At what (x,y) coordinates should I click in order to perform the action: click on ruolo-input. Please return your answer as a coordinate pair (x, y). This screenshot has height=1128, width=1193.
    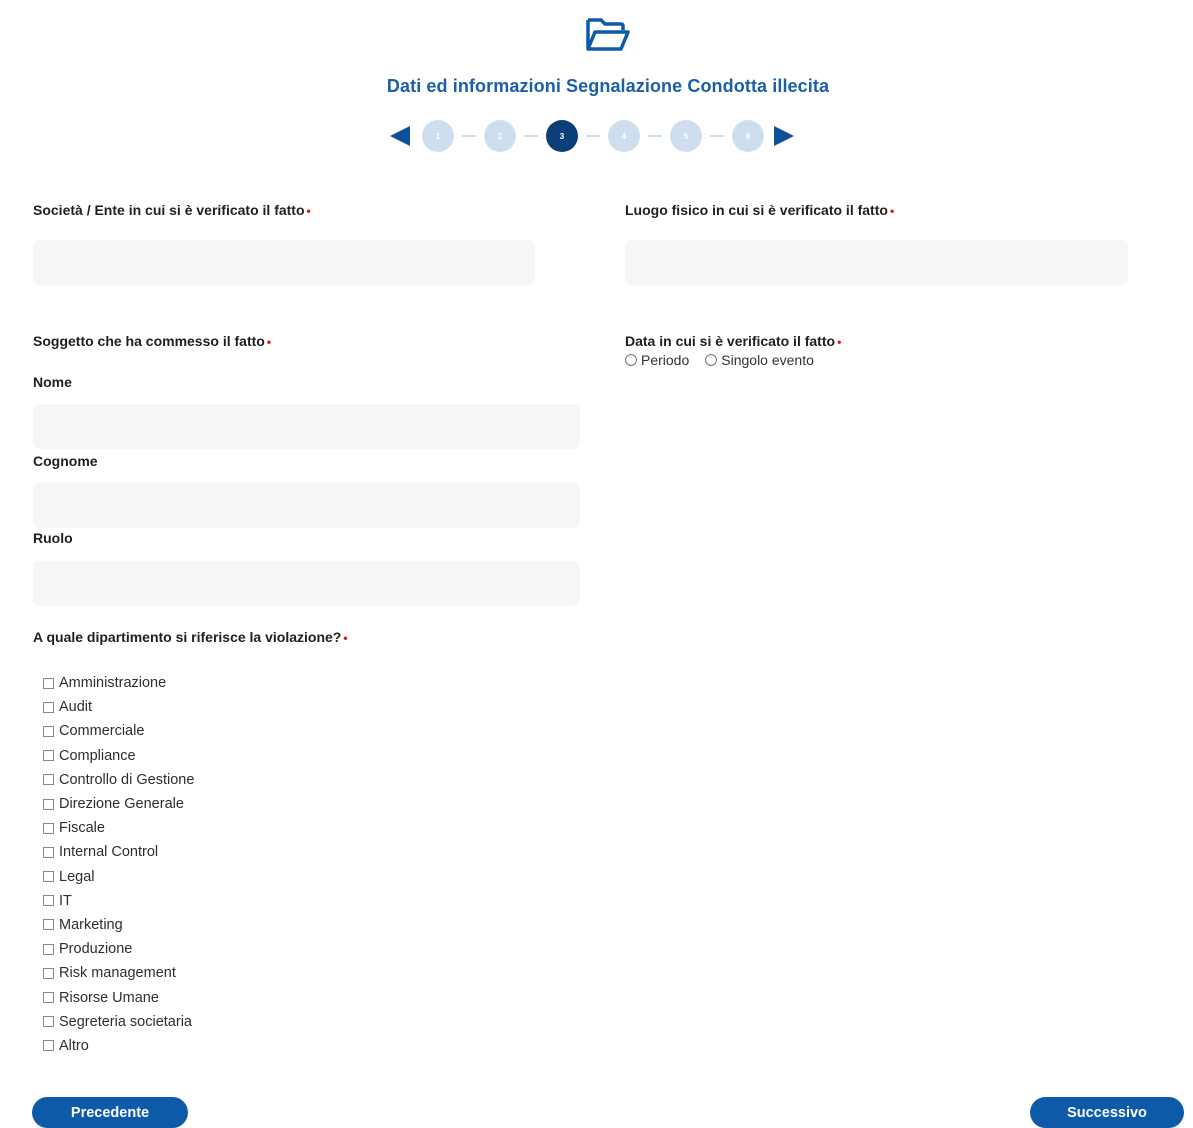
    Looking at the image, I should click on (306, 583).